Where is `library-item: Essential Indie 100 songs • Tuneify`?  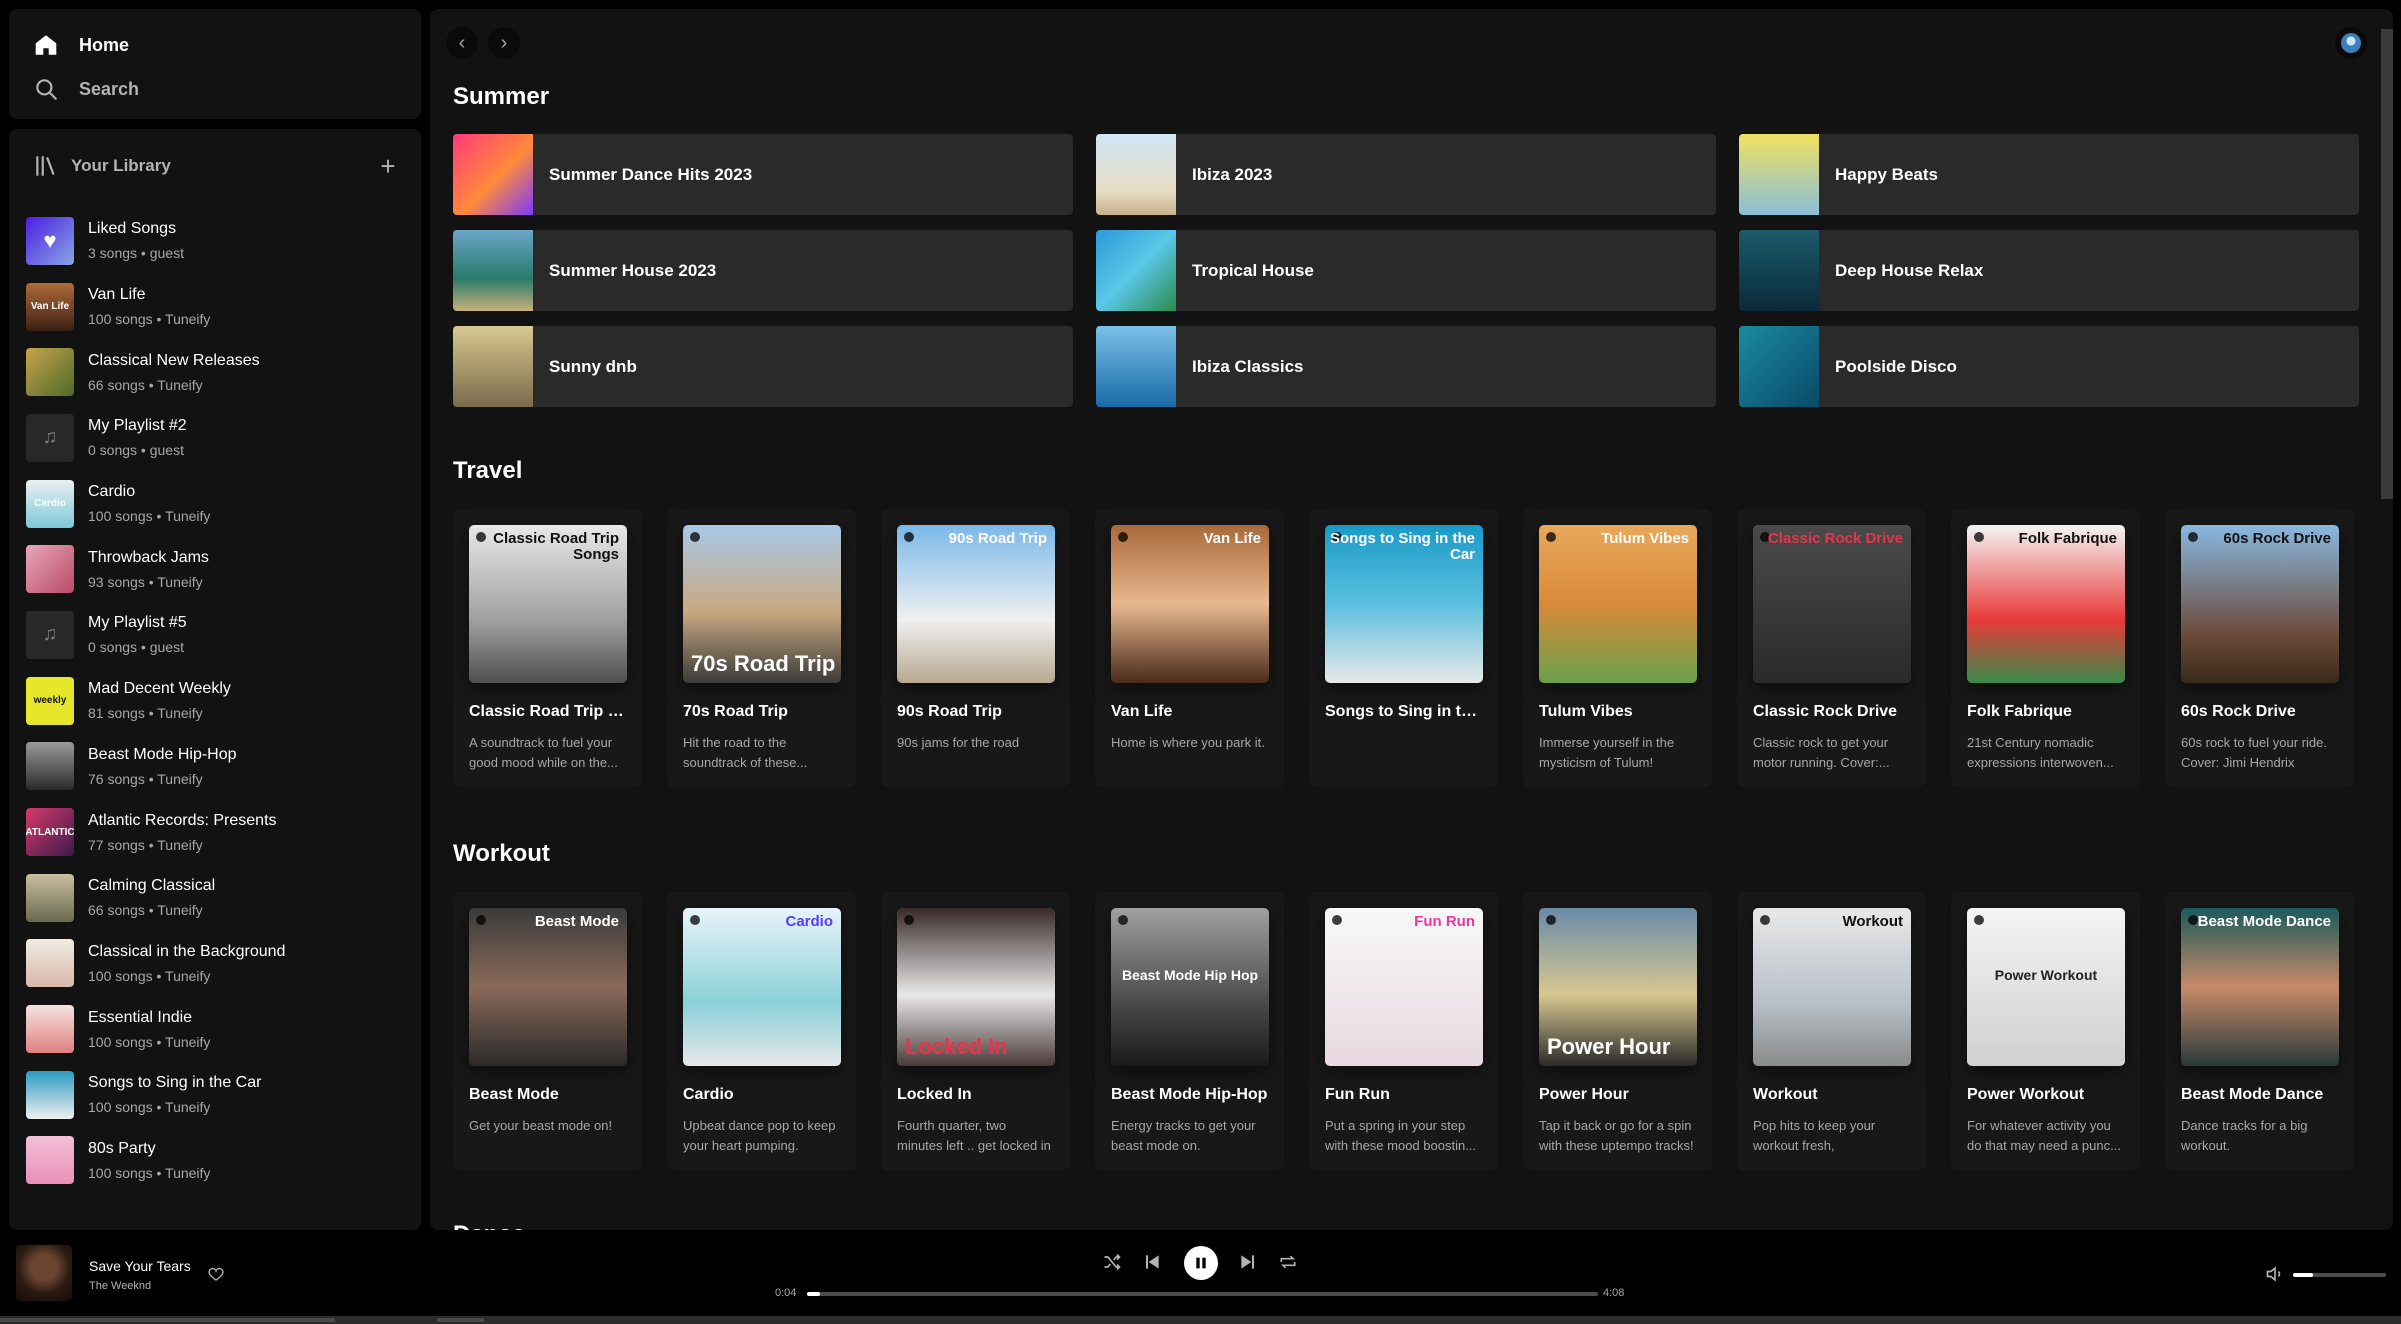
library-item: Essential Indie 100 songs • Tuneify is located at coordinates (218, 1029).